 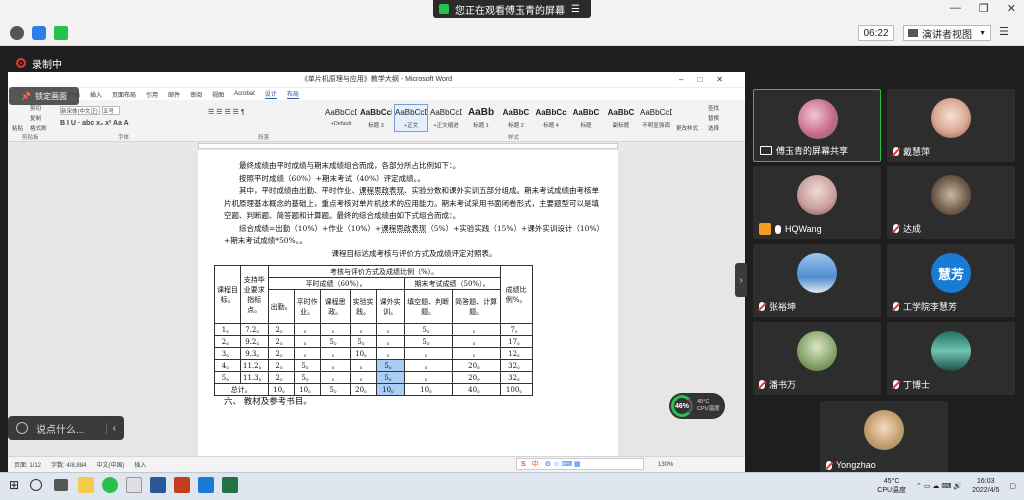 I want to click on ime-tools-icon: ⚙ ☺ ⌨ ▦, so click(x=563, y=464).